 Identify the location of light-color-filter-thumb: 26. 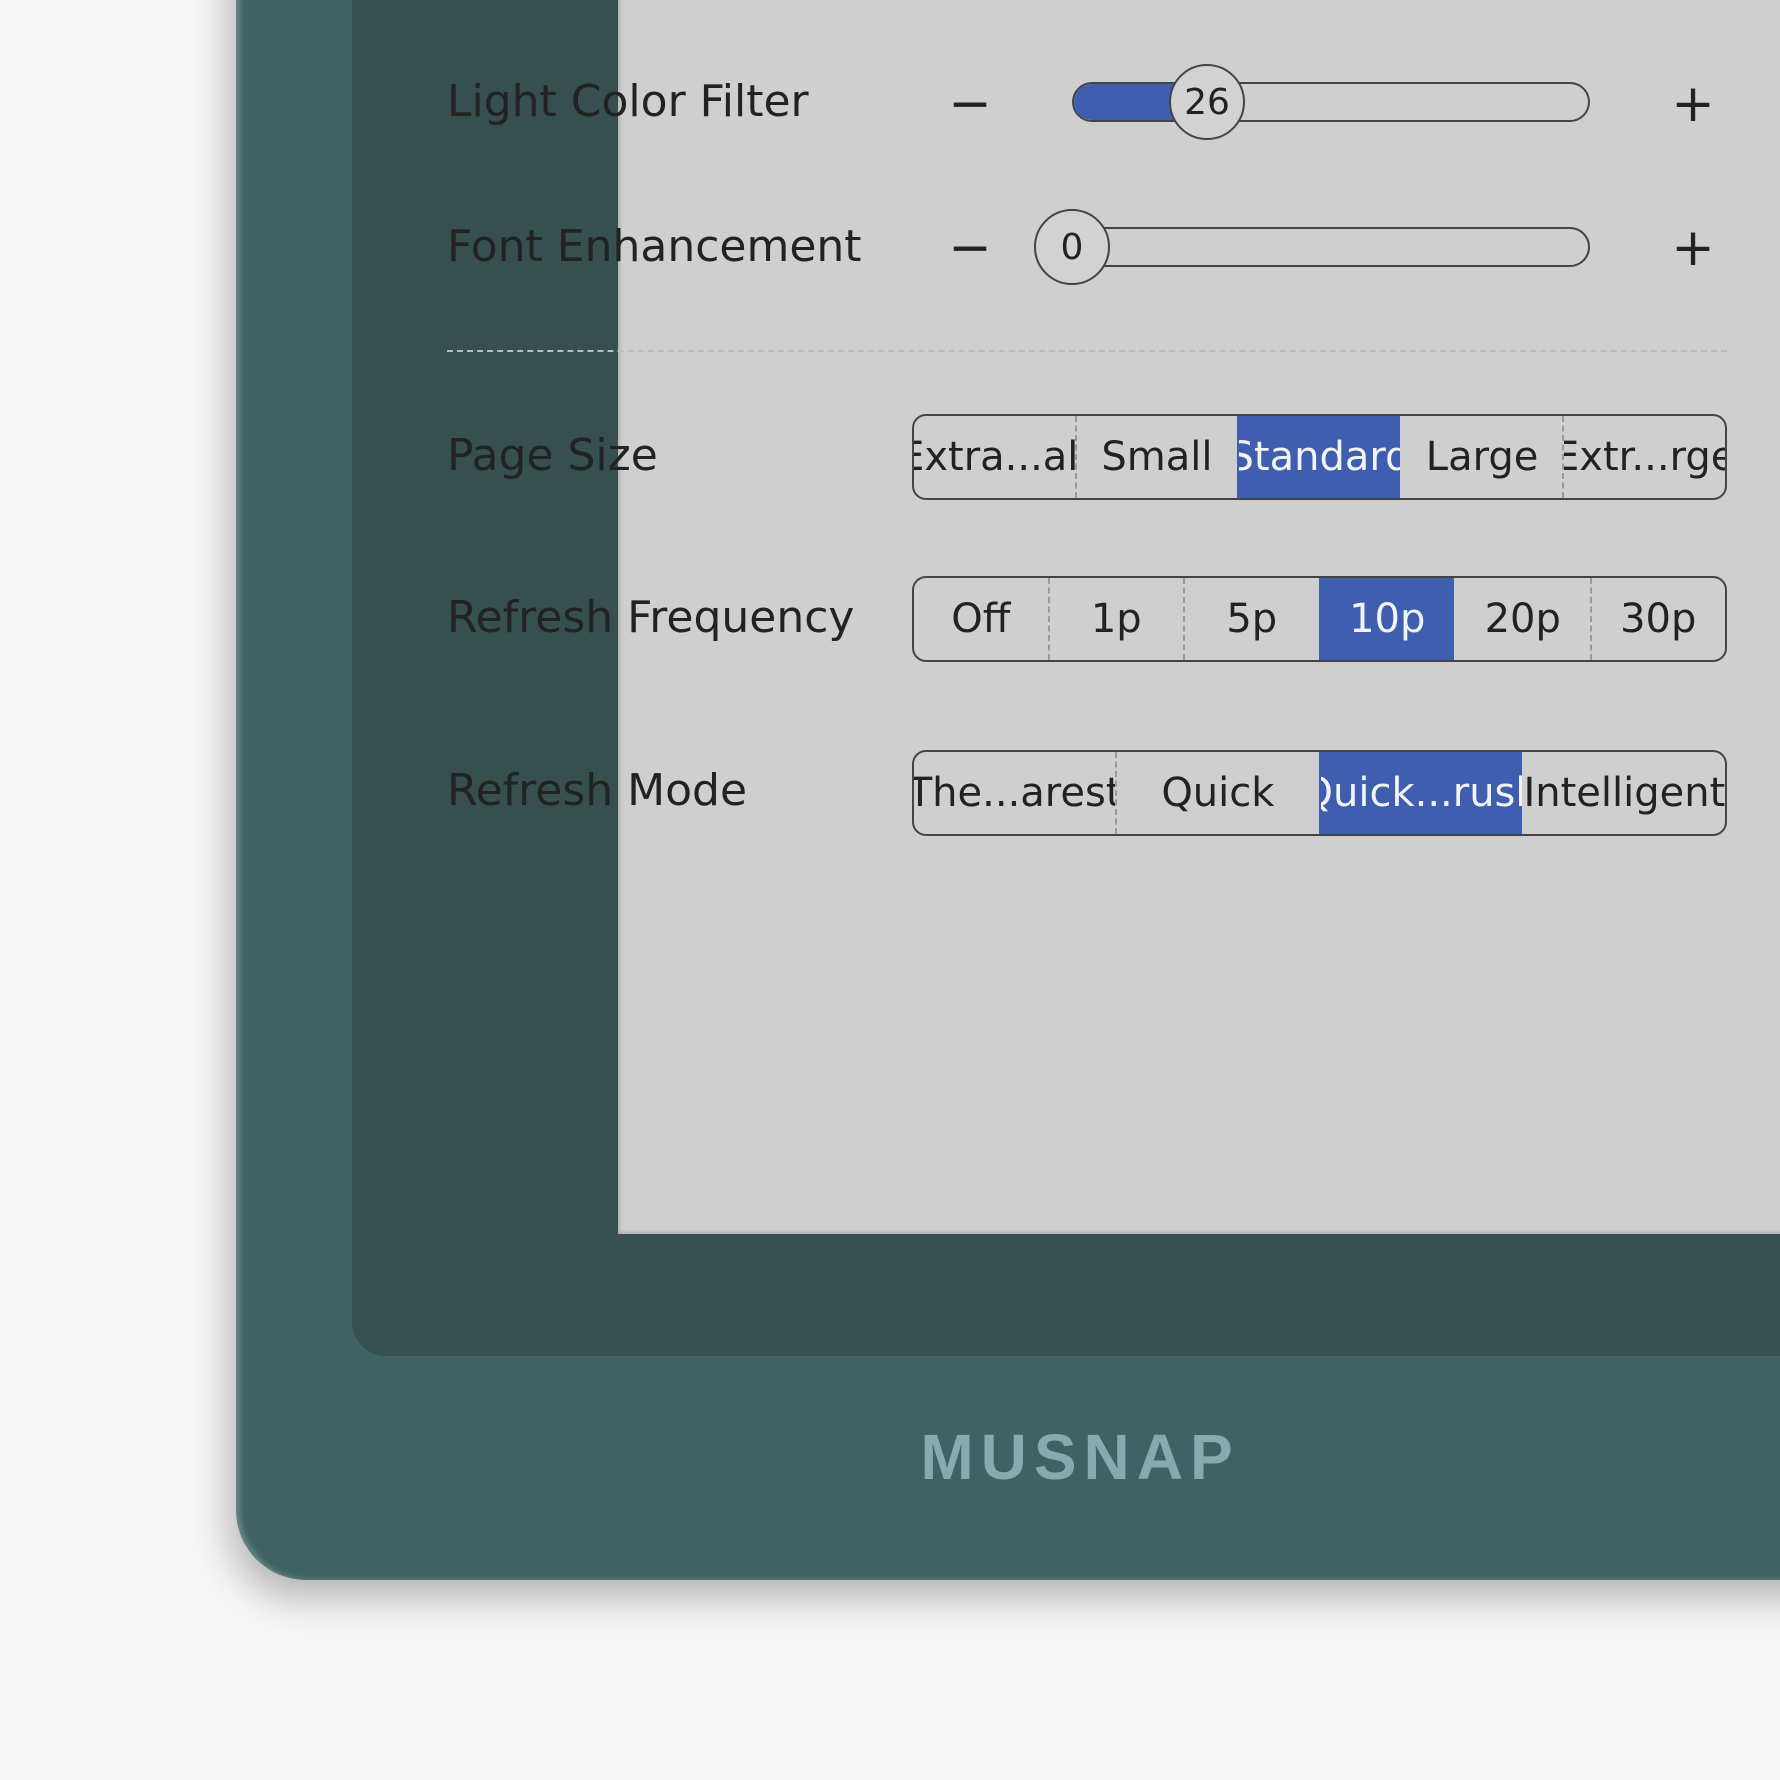
(1207, 102).